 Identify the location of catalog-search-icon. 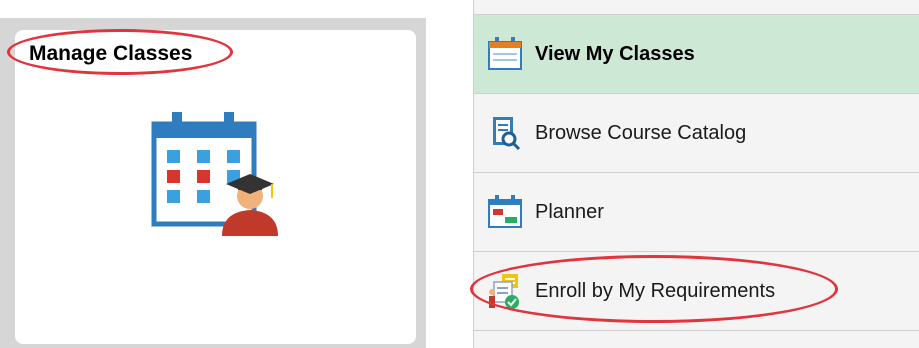
(505, 133).